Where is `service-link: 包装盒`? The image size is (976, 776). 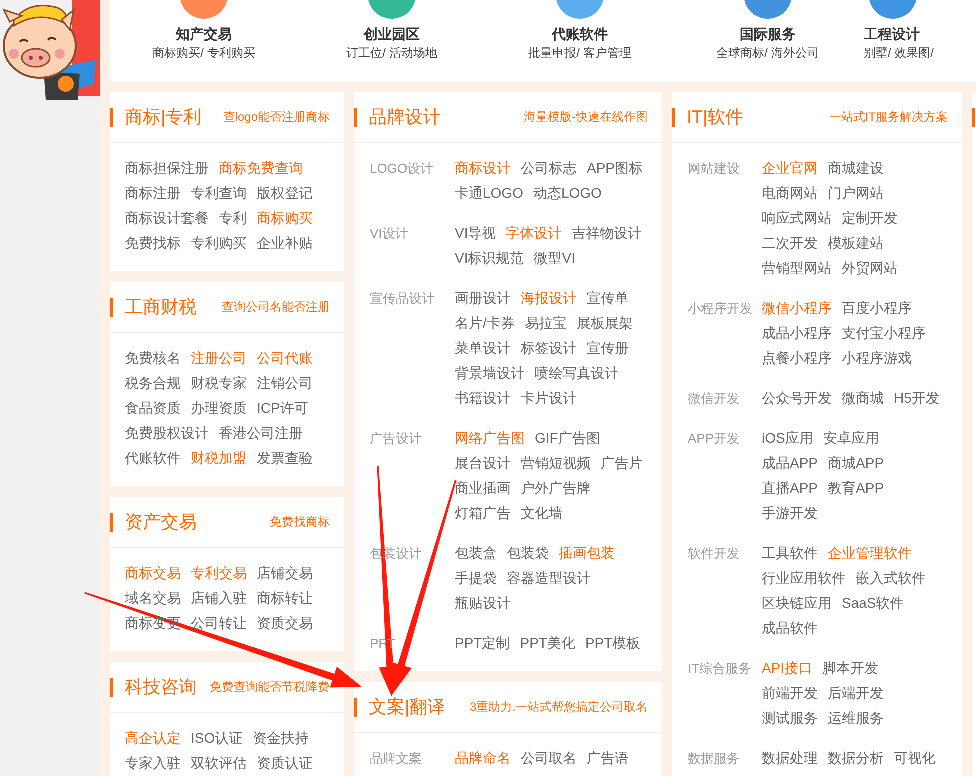 service-link: 包装盒 is located at coordinates (476, 553).